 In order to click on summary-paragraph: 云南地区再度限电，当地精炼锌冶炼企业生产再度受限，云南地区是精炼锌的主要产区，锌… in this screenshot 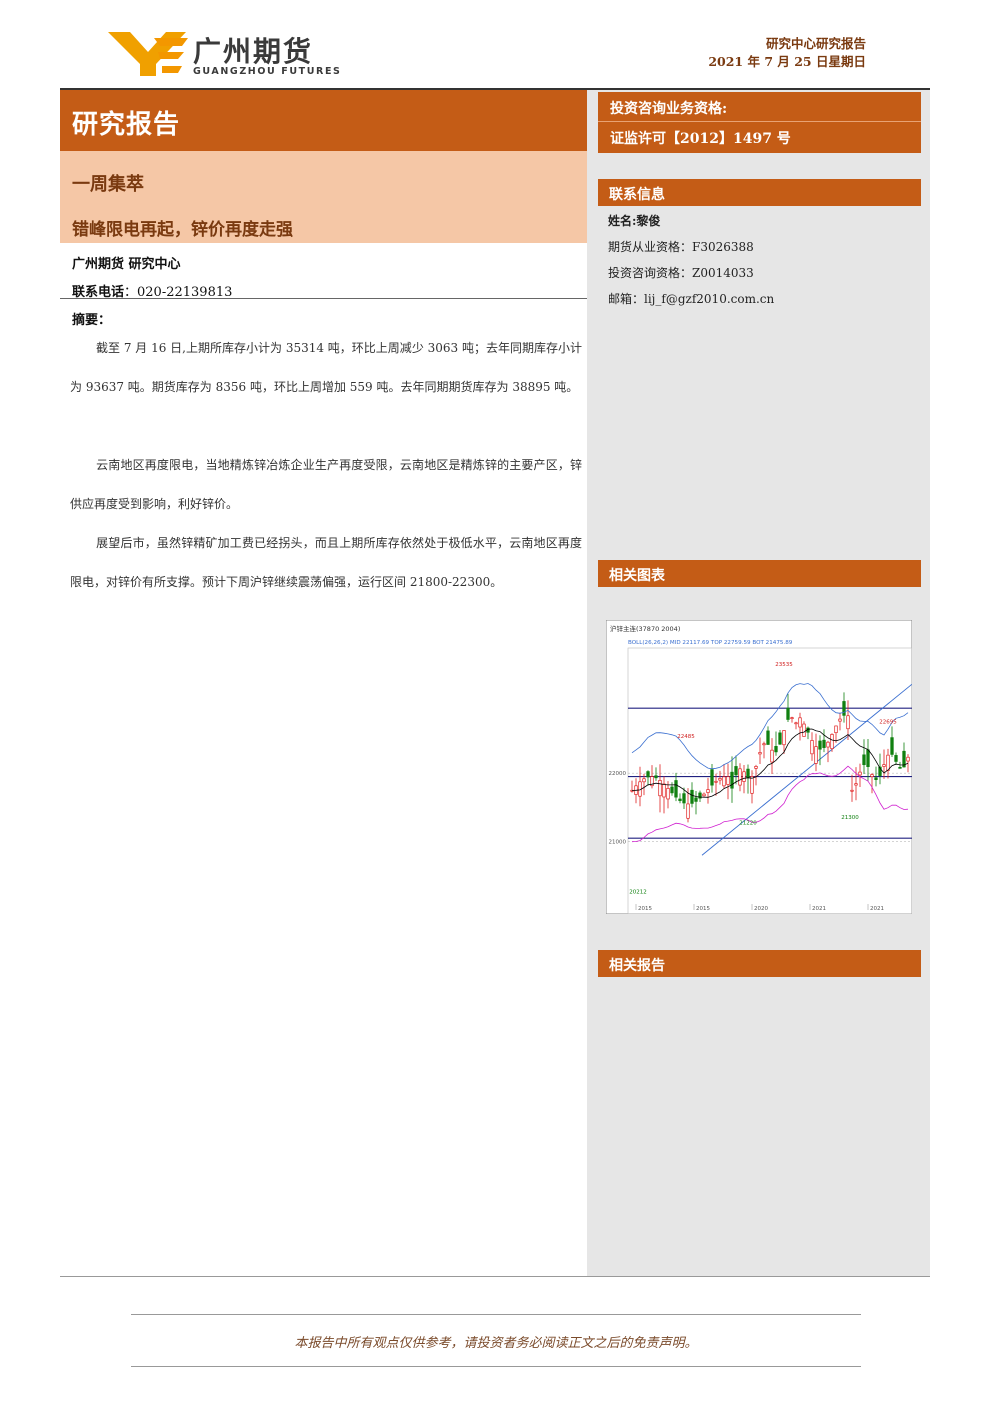, I will do `click(326, 485)`.